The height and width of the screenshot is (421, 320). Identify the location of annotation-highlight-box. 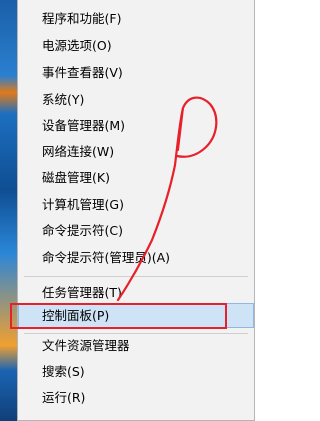
(118, 316).